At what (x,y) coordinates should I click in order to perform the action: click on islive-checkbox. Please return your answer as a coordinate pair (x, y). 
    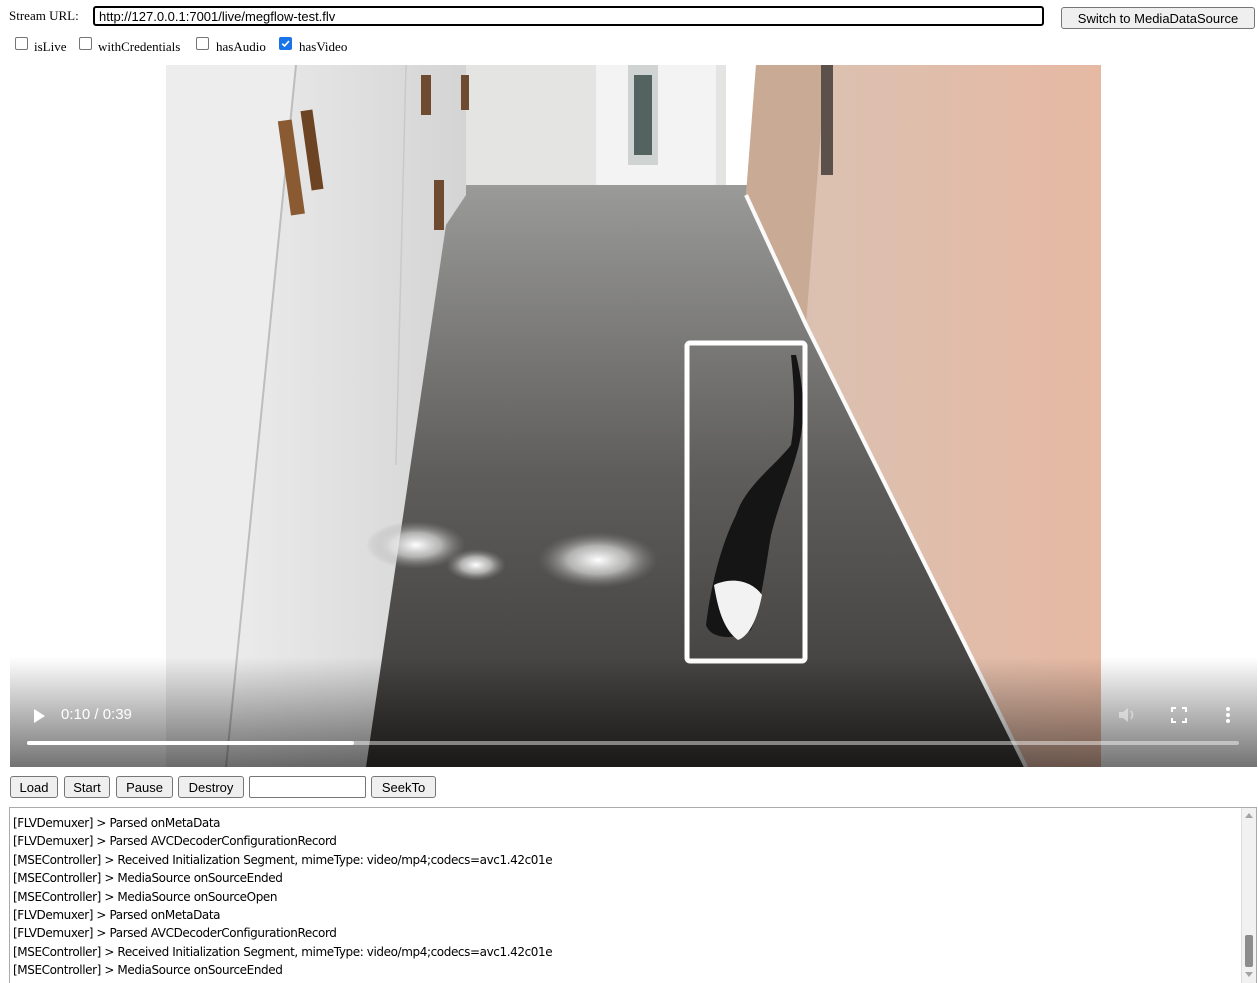
    Looking at the image, I should click on (21, 43).